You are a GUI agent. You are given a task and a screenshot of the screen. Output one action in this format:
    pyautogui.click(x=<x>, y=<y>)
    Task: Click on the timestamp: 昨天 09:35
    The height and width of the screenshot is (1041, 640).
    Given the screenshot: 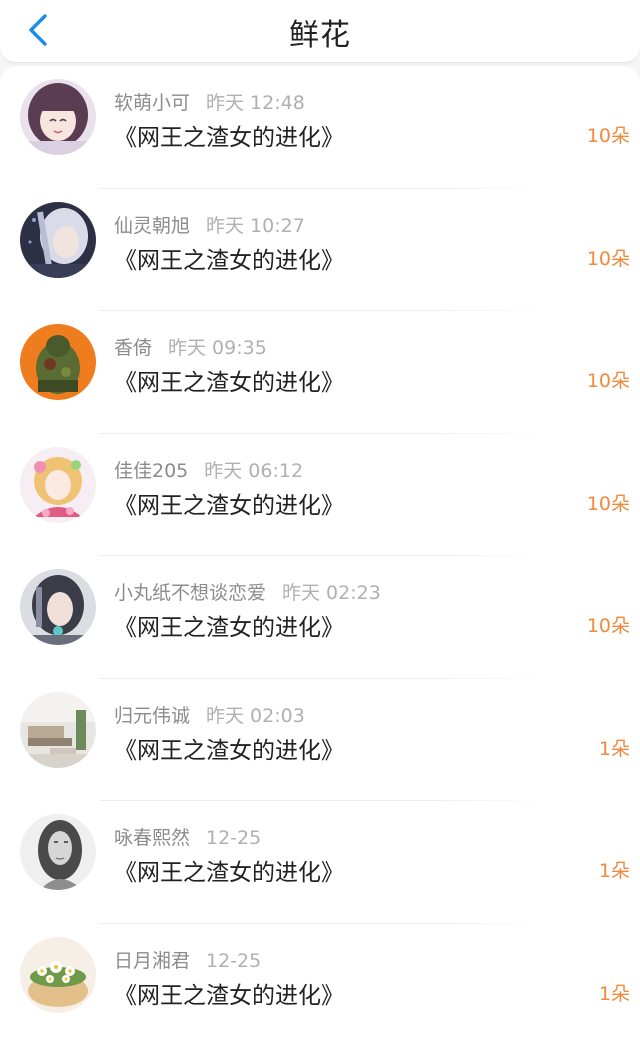 What is the action you would take?
    pyautogui.click(x=217, y=348)
    